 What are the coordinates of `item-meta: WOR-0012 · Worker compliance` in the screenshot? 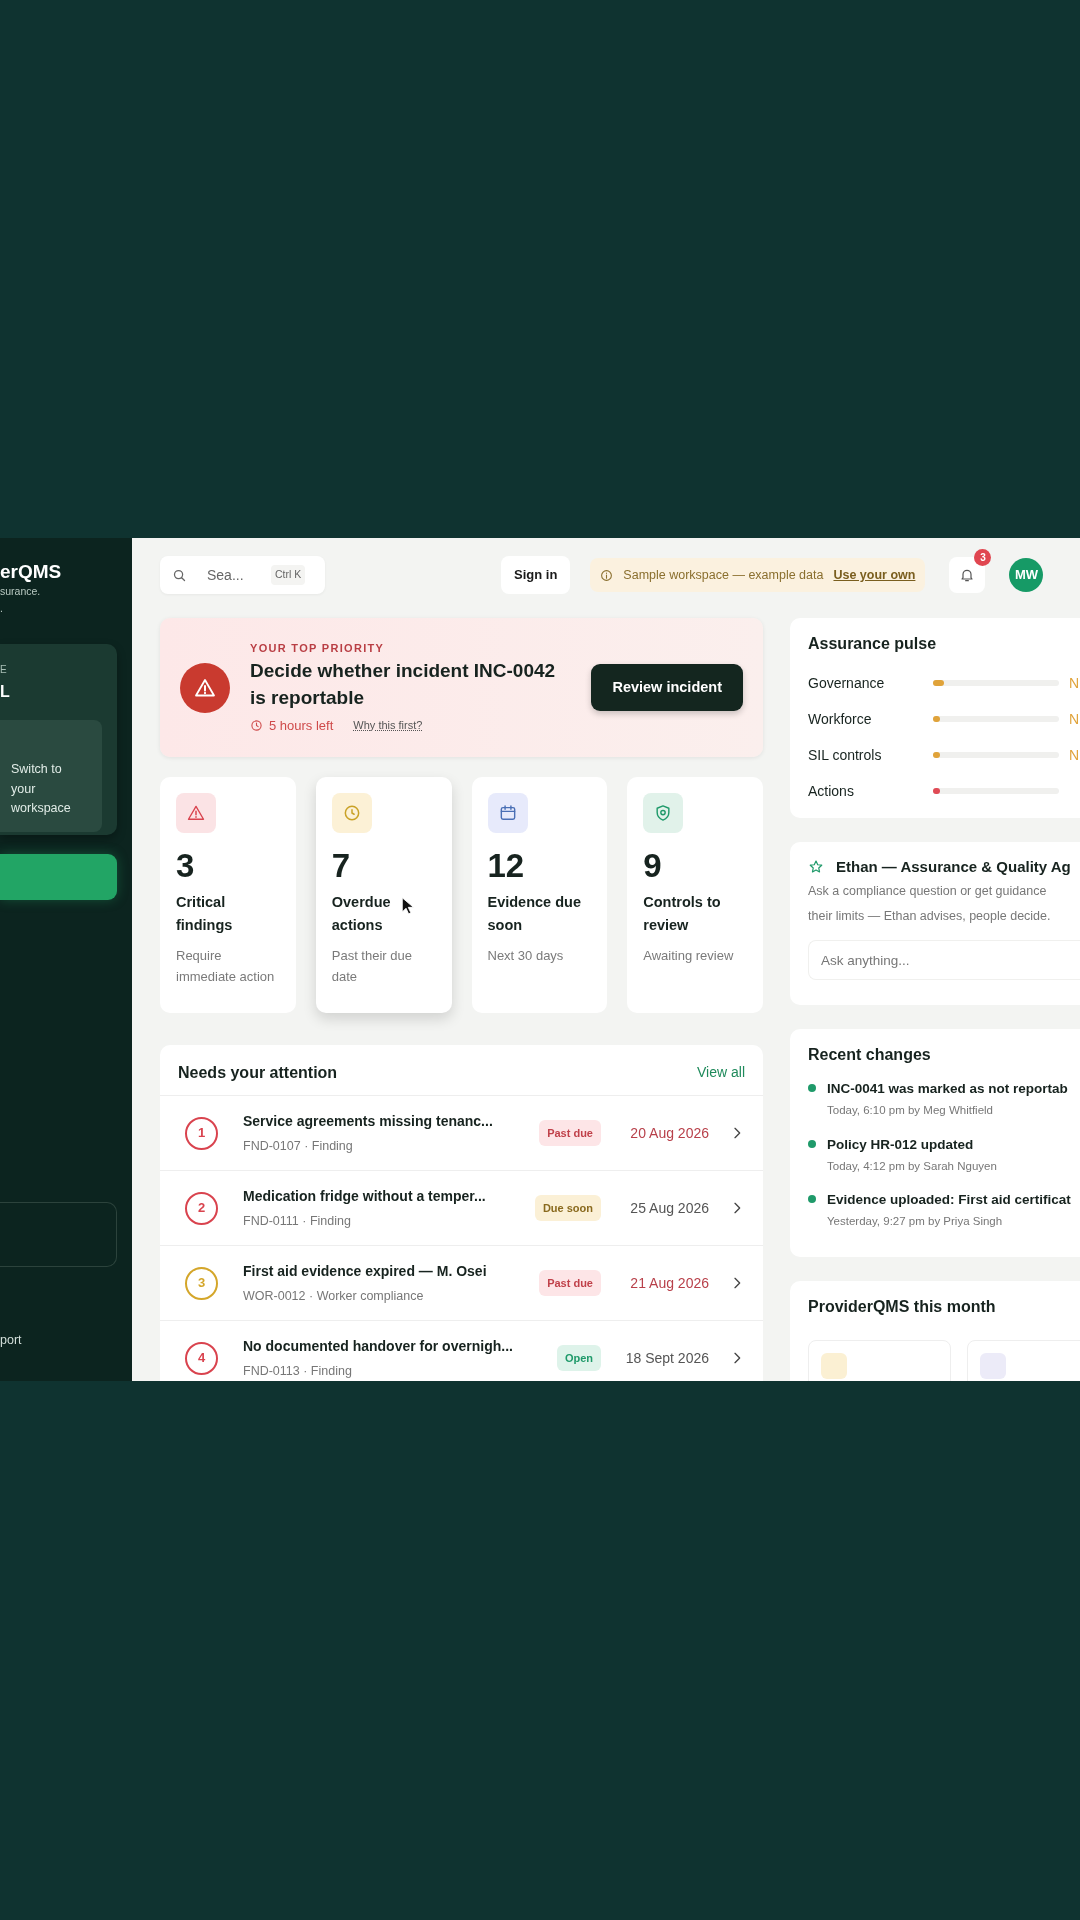 It's located at (334, 1296).